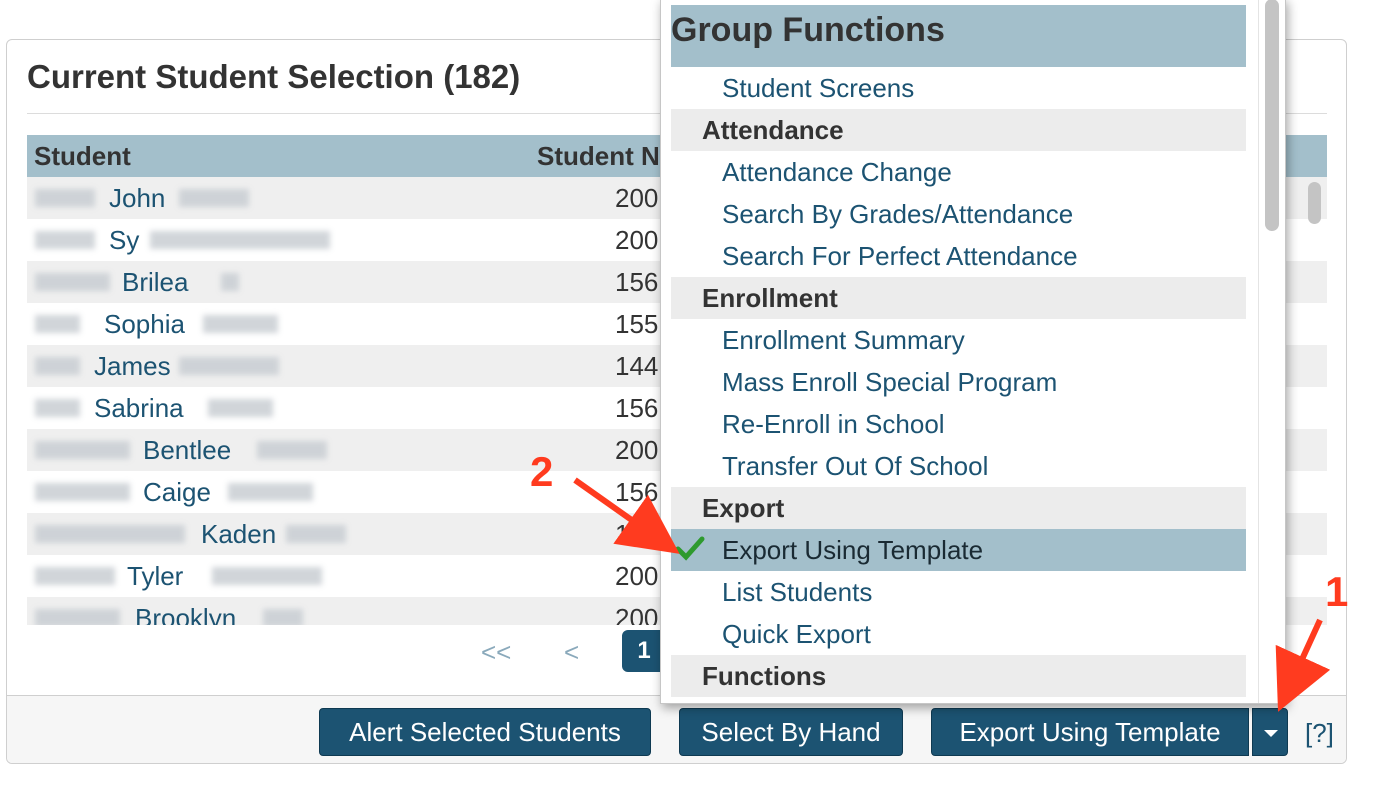 The width and height of the screenshot is (1378, 792). Describe the element at coordinates (238, 534) in the screenshot. I see `student-name-link: Kaden` at that location.